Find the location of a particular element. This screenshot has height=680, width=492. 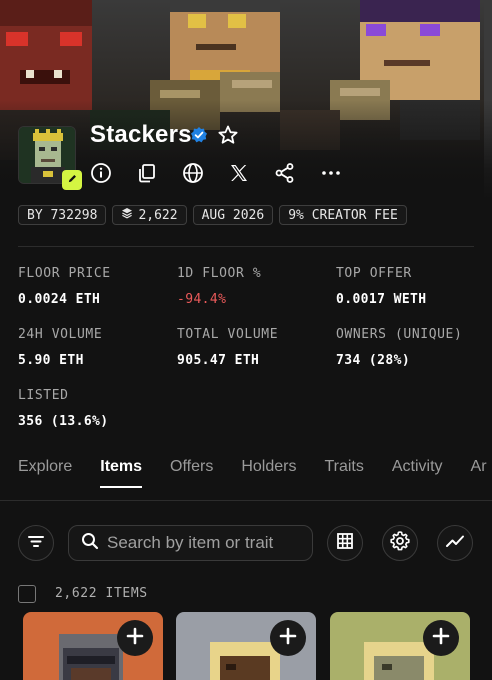

items-count: 2,622 ITEMS is located at coordinates (101, 593).